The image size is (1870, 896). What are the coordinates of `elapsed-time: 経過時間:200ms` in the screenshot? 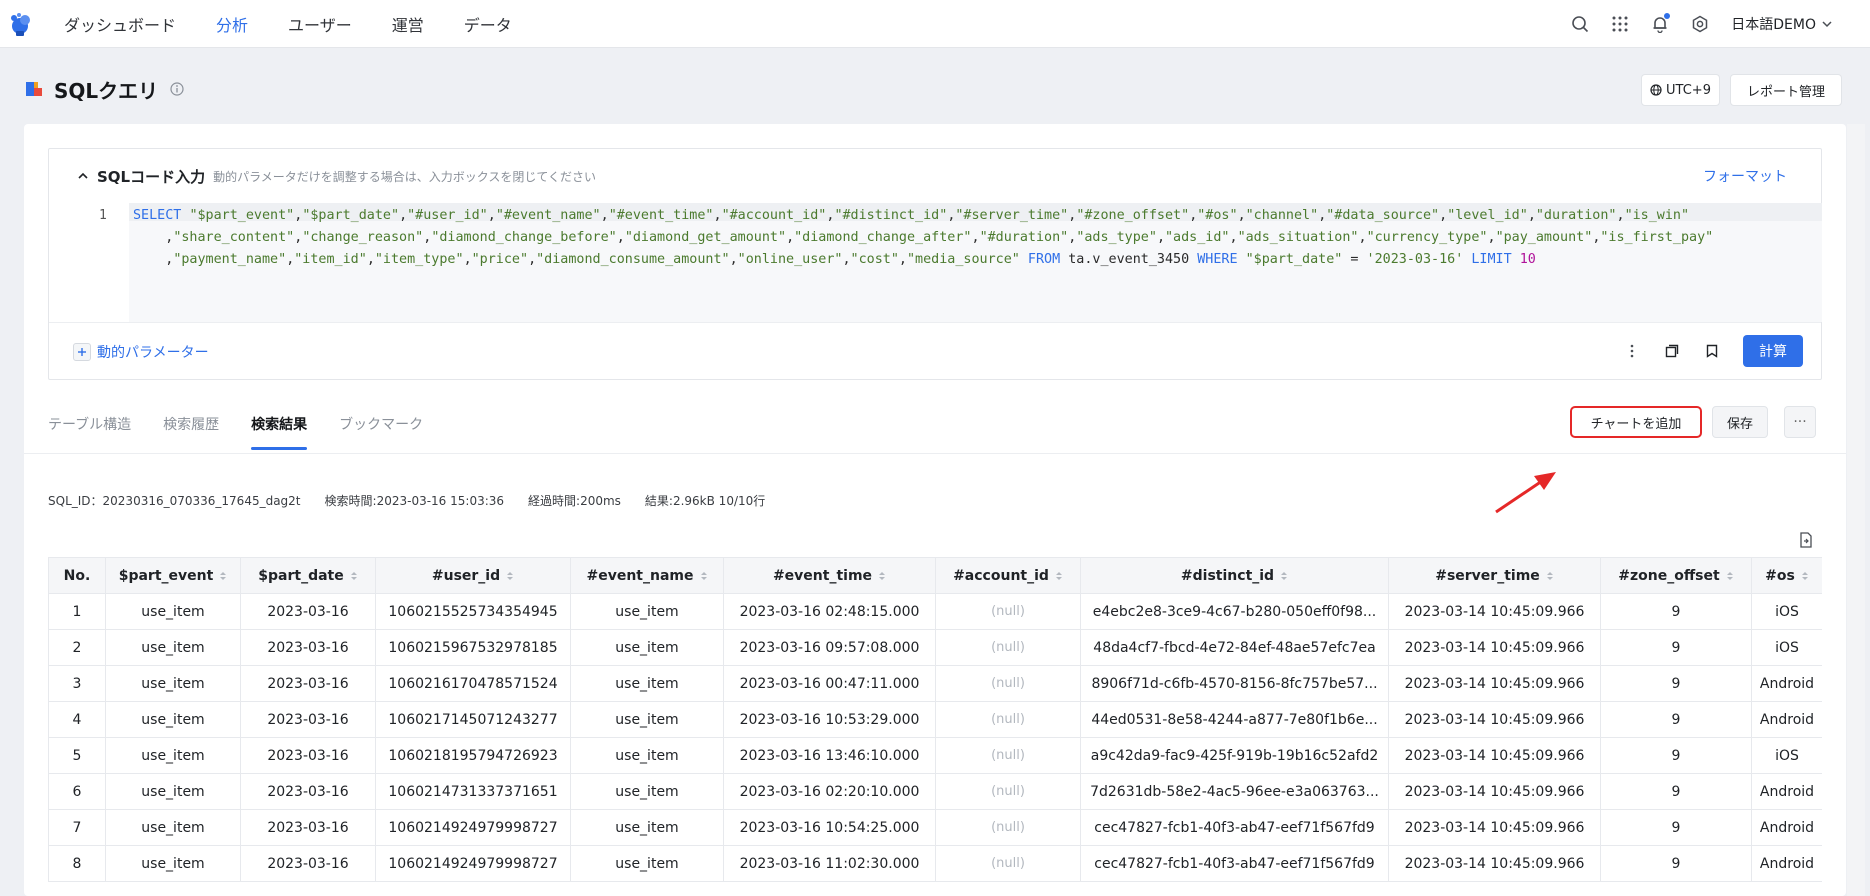 It's located at (574, 501).